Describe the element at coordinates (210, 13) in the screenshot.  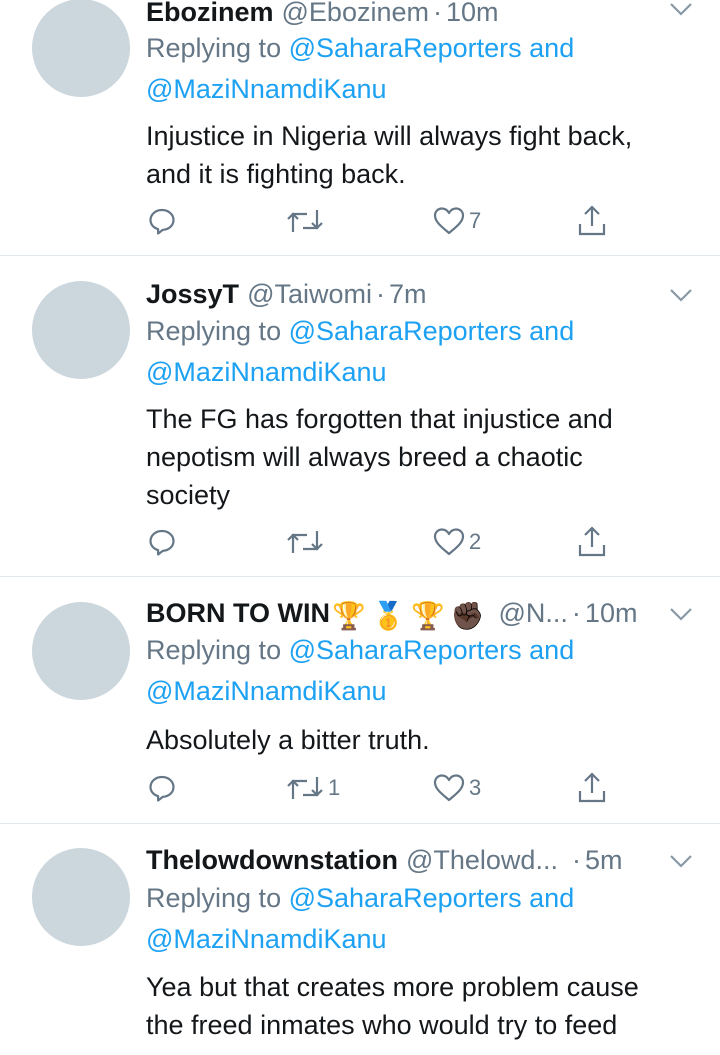
I see `author-name: Ebozinem` at that location.